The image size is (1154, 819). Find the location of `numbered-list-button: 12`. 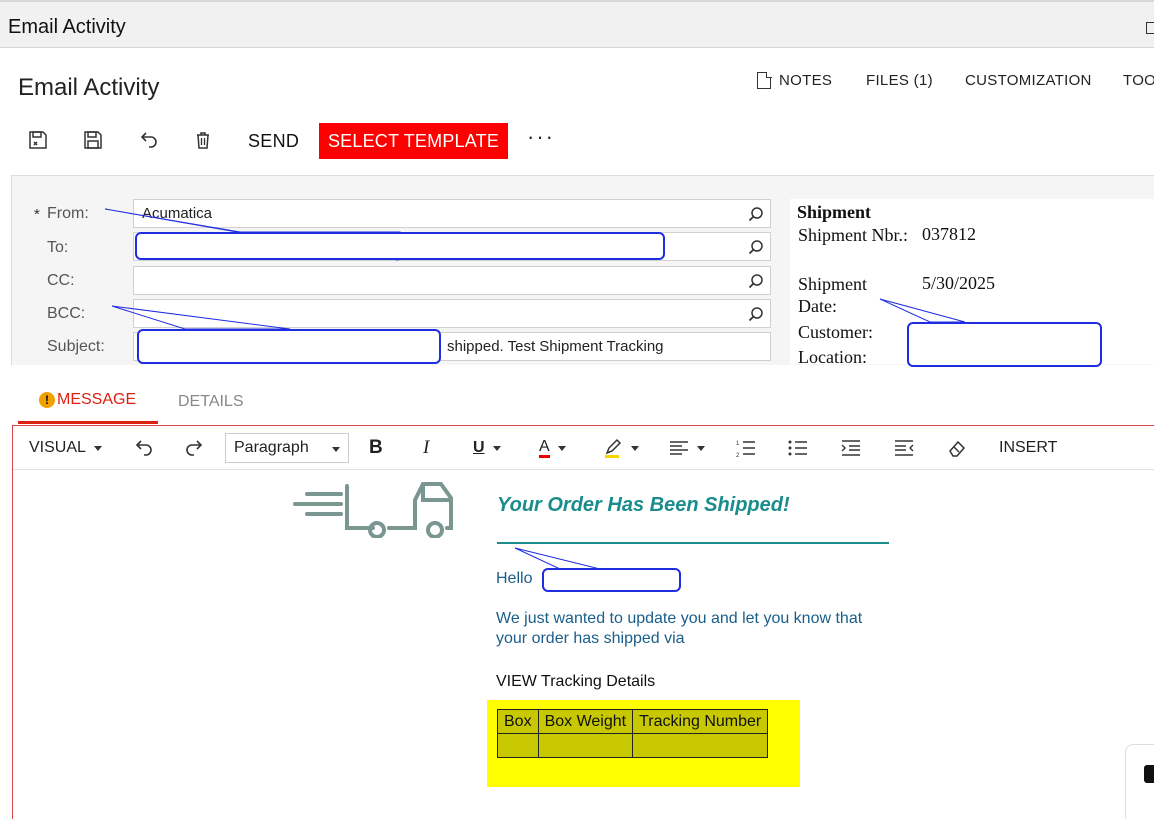

numbered-list-button: 12 is located at coordinates (746, 448).